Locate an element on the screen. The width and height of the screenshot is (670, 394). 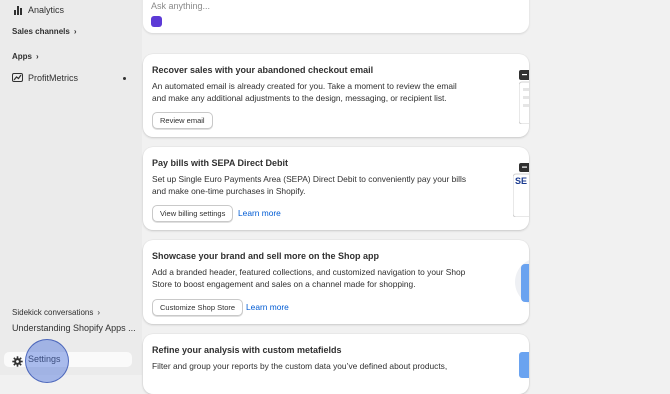
section-apps: Apps › is located at coordinates (25, 56).